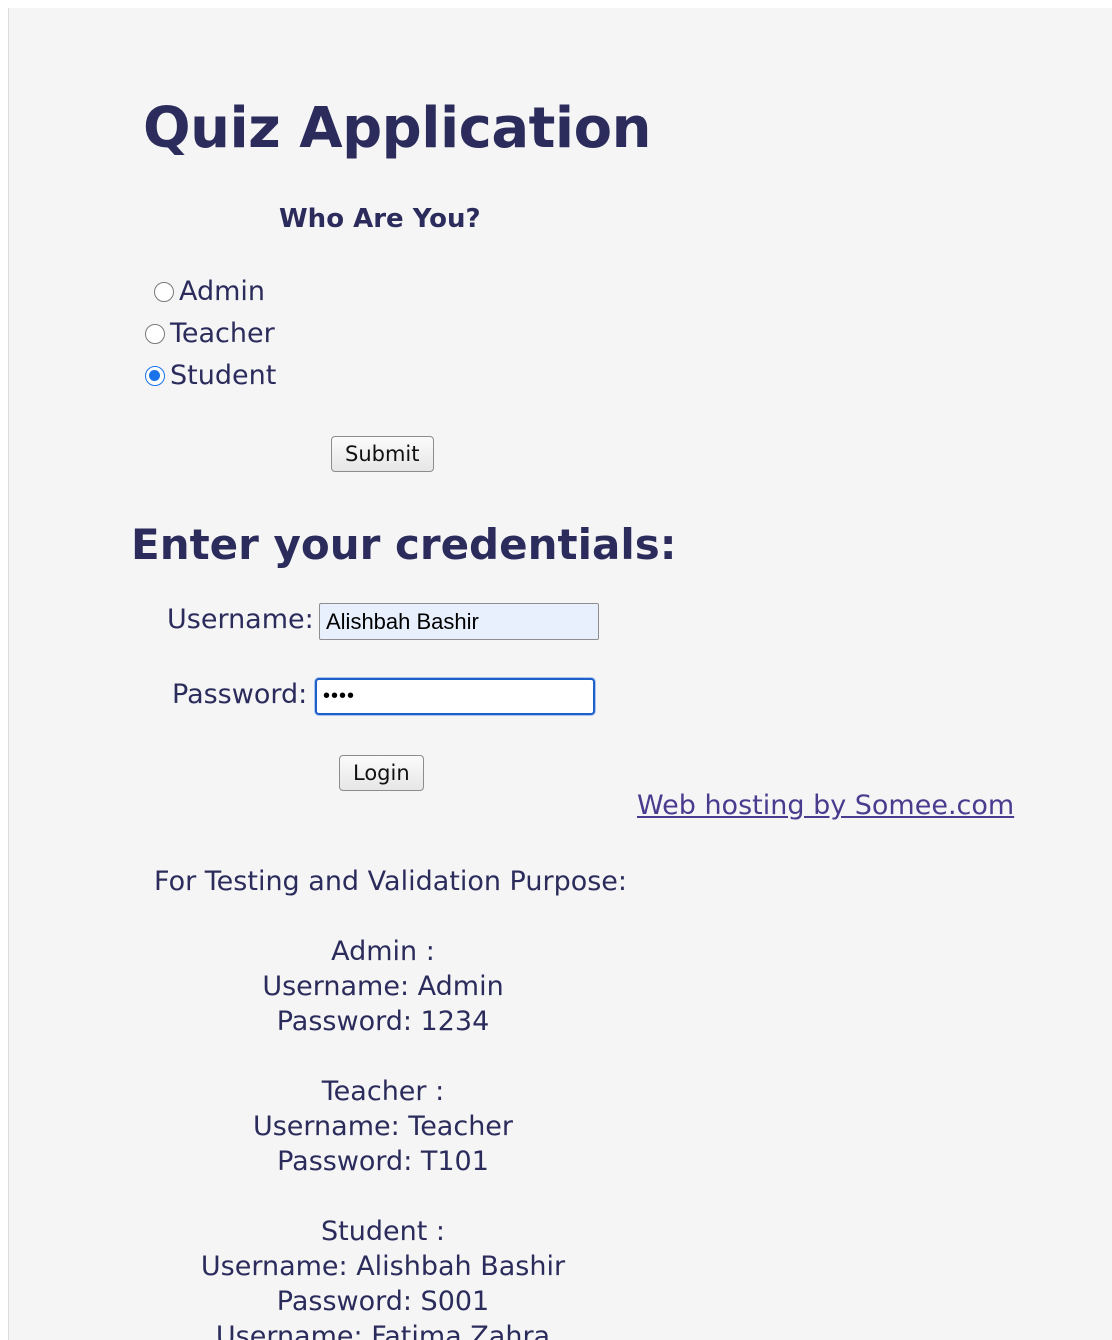 Image resolution: width=1112 pixels, height=1340 pixels. What do you see at coordinates (397, 128) in the screenshot?
I see `page-title: Quiz Application` at bounding box center [397, 128].